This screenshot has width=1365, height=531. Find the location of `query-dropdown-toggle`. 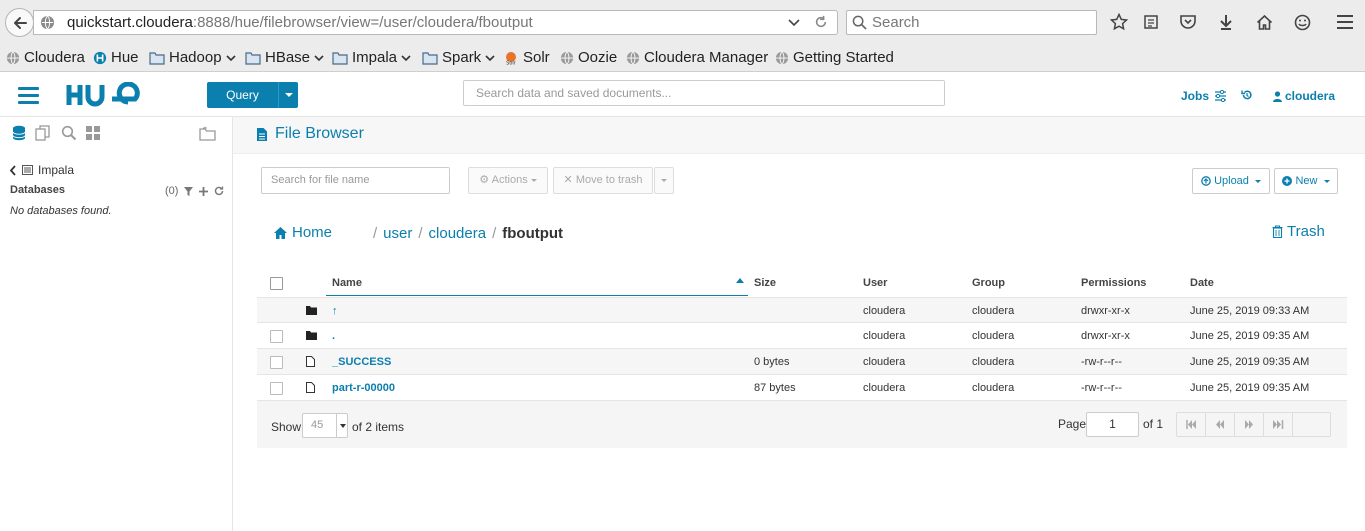

query-dropdown-toggle is located at coordinates (288, 95).